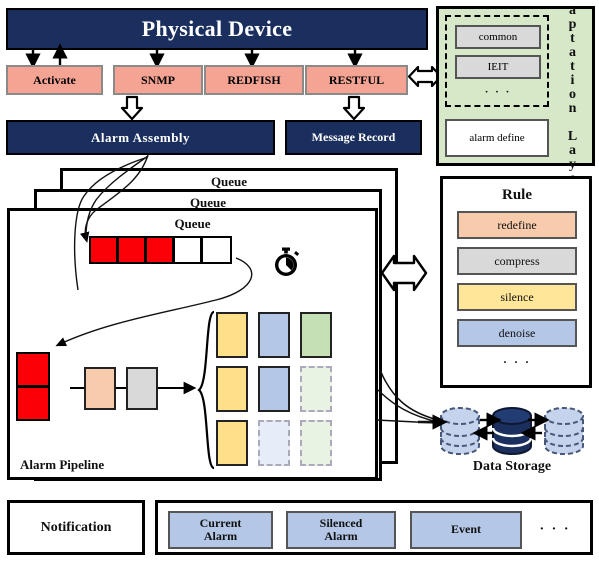 The image size is (599, 562). What do you see at coordinates (132, 108) in the screenshot?
I see `snmp-to-assembly-arrow` at bounding box center [132, 108].